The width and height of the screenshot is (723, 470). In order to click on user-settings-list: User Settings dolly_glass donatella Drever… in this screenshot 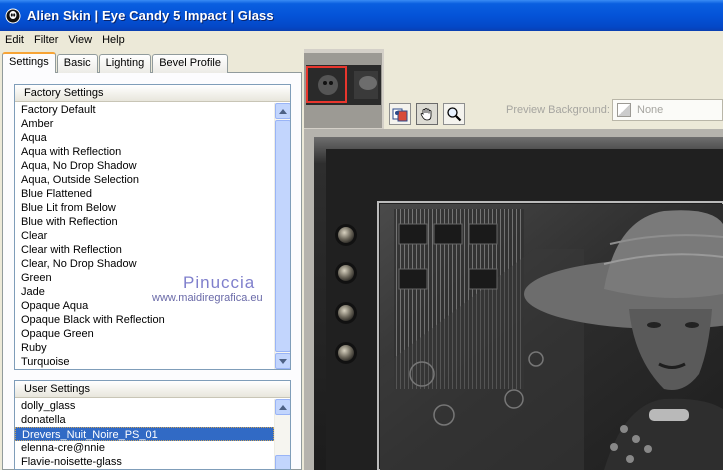, I will do `click(152, 425)`.